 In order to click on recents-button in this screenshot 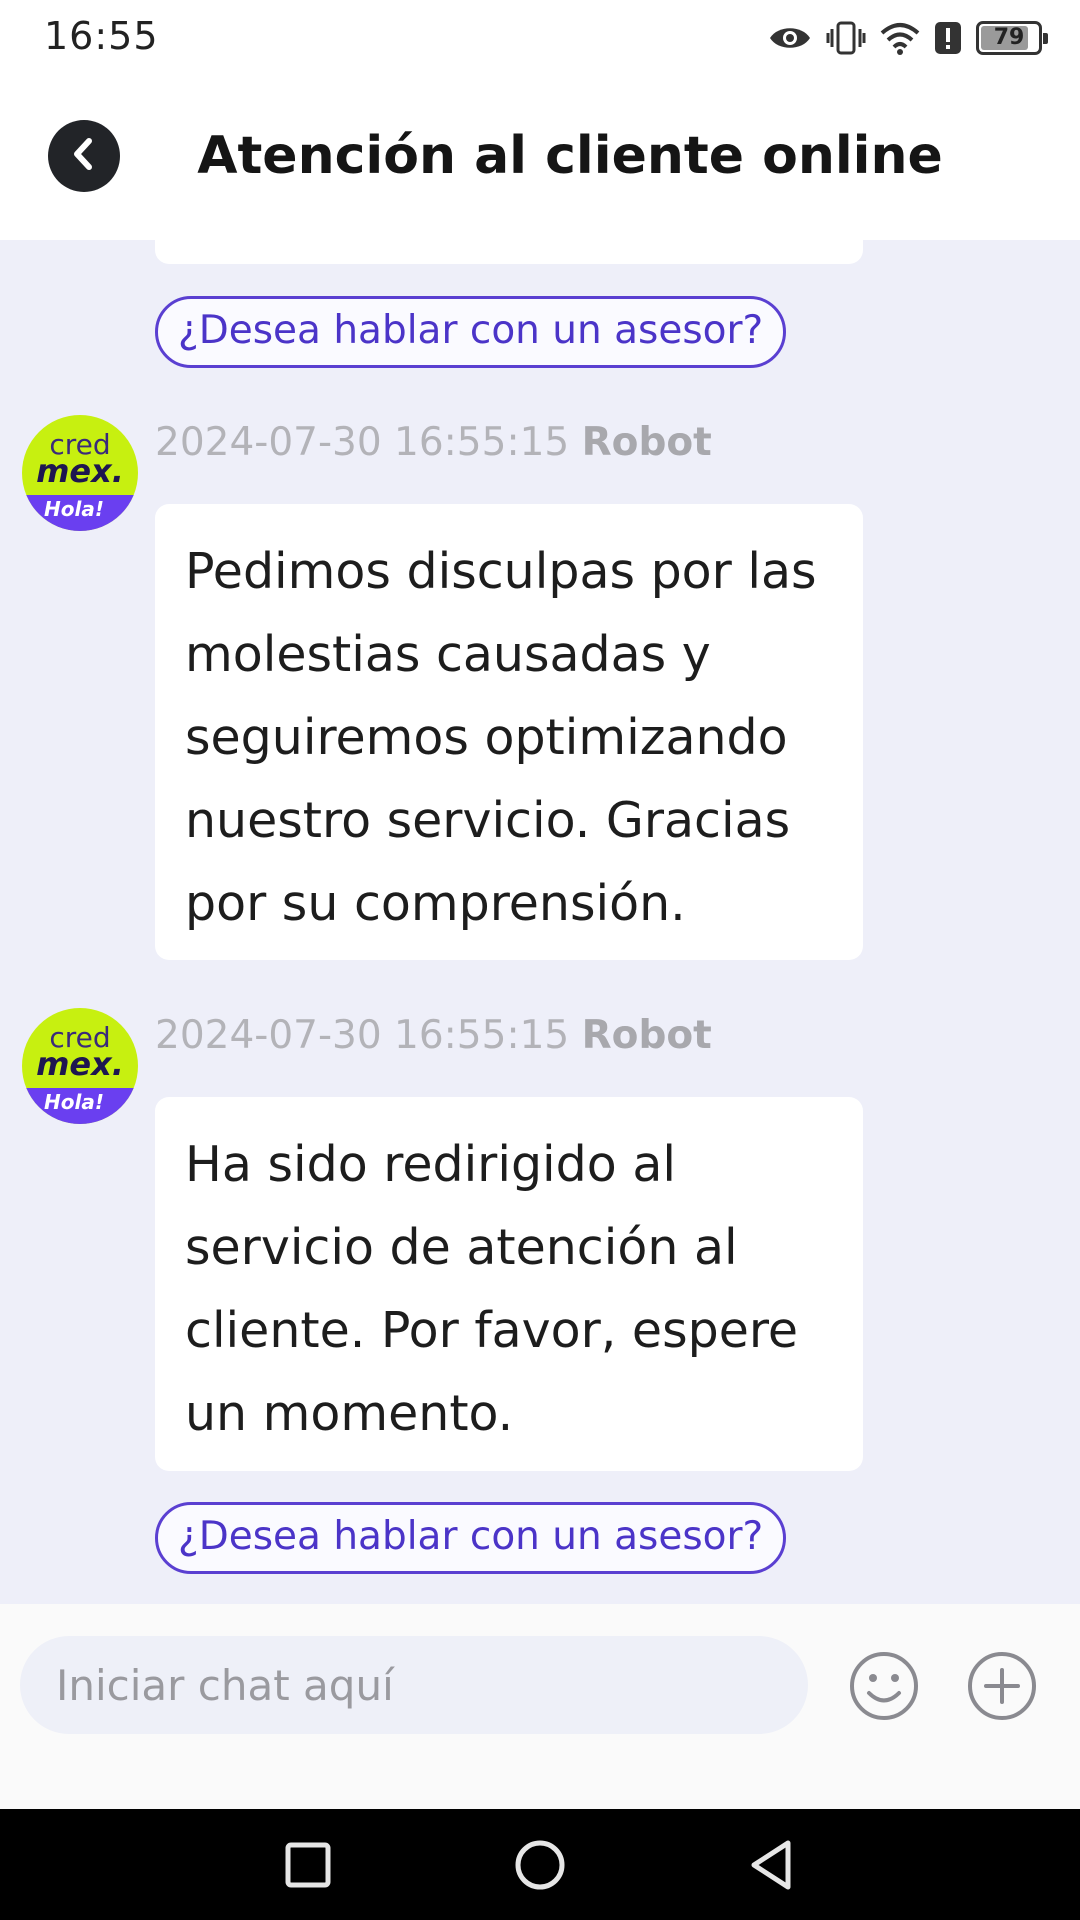, I will do `click(308, 1865)`.